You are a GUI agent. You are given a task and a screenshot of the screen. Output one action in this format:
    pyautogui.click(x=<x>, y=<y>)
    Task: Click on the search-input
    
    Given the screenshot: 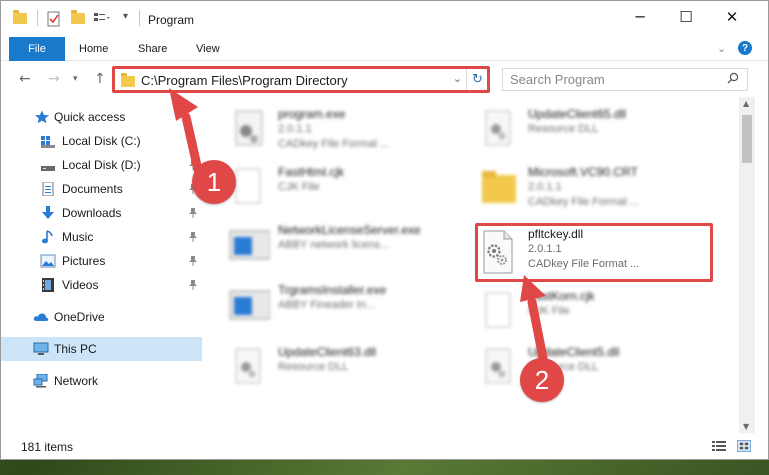 What is the action you would take?
    pyautogui.click(x=610, y=79)
    